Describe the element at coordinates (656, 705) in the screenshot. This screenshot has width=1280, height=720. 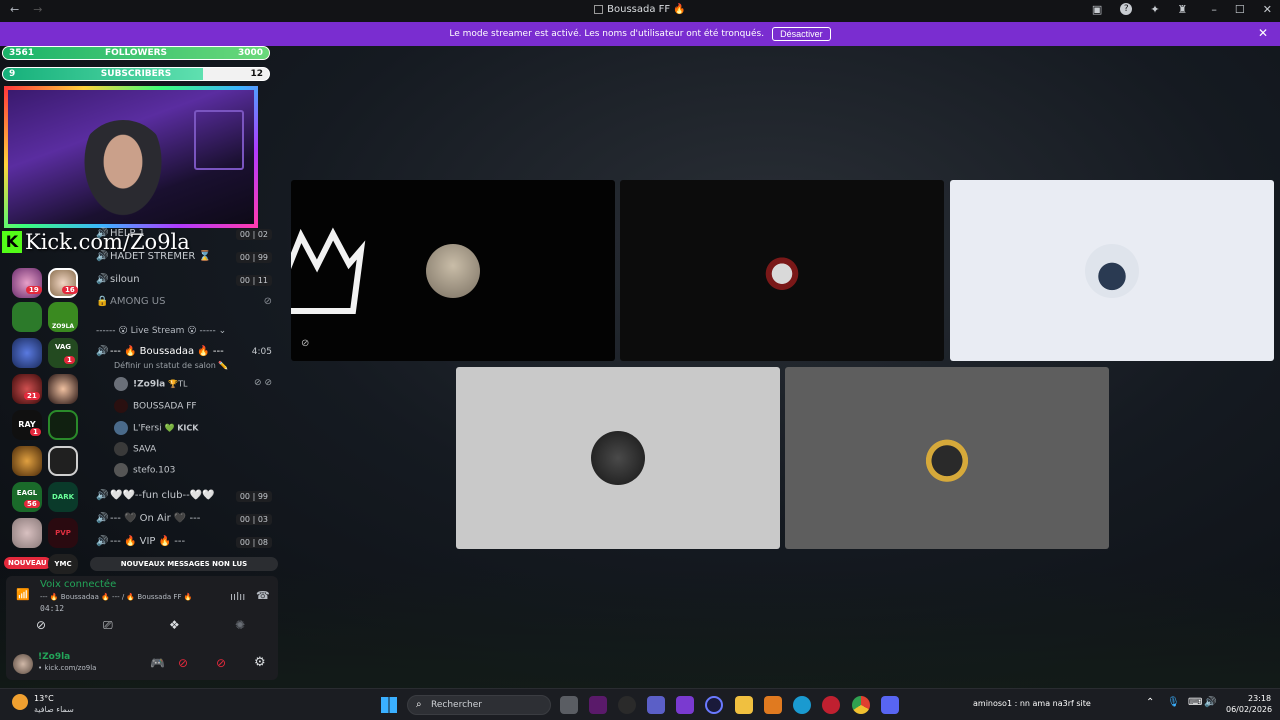
I see `teams-icon` at that location.